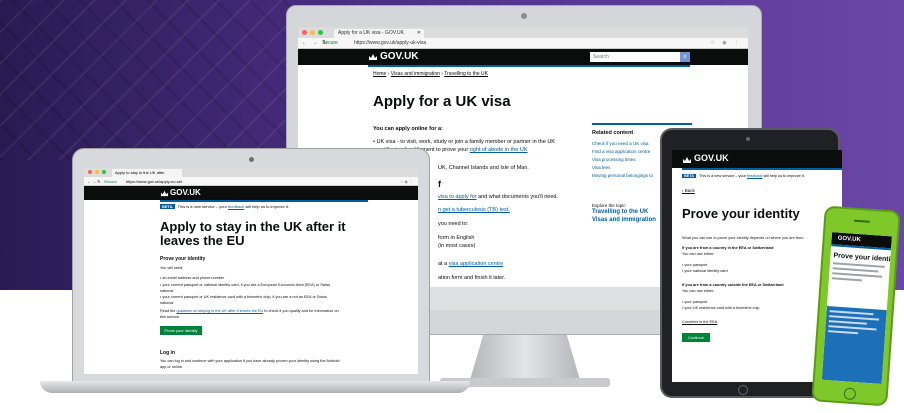 The height and width of the screenshot is (413, 904). Describe the element at coordinates (172, 268) in the screenshot. I see `need-label: You will need:` at that location.